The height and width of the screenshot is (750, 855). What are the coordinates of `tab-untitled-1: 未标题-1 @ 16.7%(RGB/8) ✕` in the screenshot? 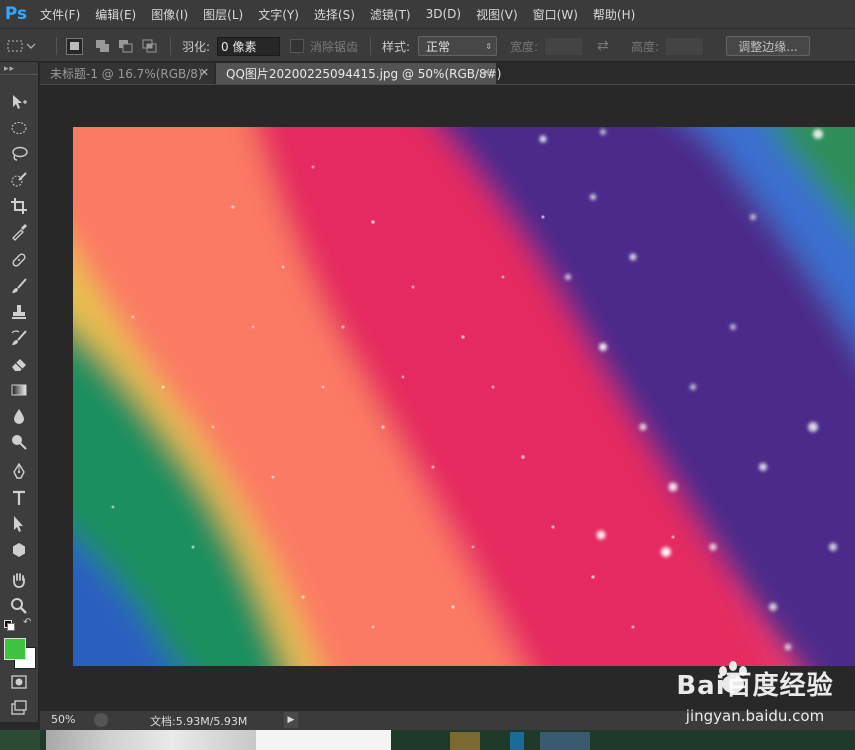 It's located at (127, 73).